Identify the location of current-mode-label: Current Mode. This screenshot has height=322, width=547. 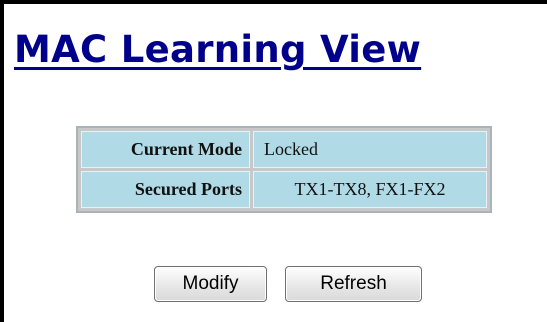
(165, 149).